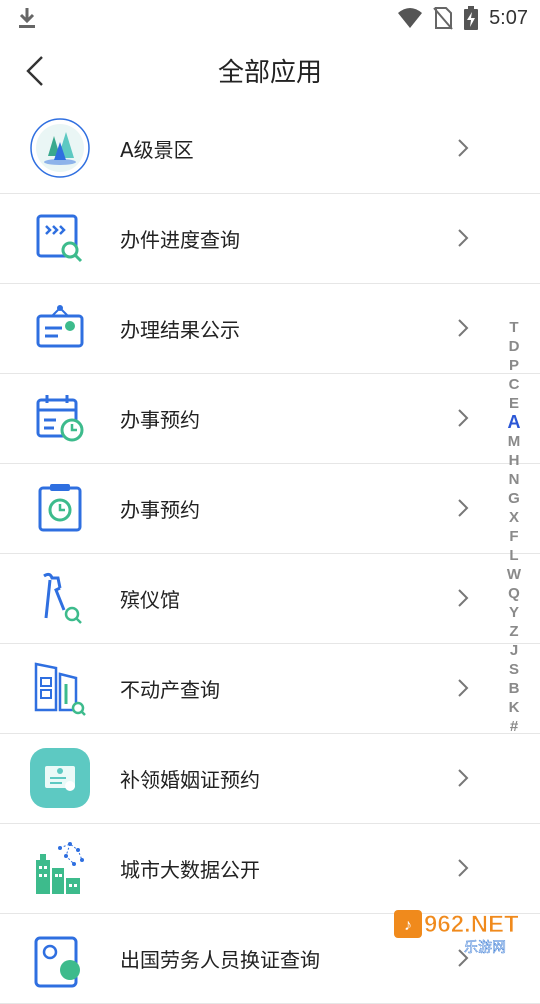  I want to click on index-letter: N, so click(514, 479).